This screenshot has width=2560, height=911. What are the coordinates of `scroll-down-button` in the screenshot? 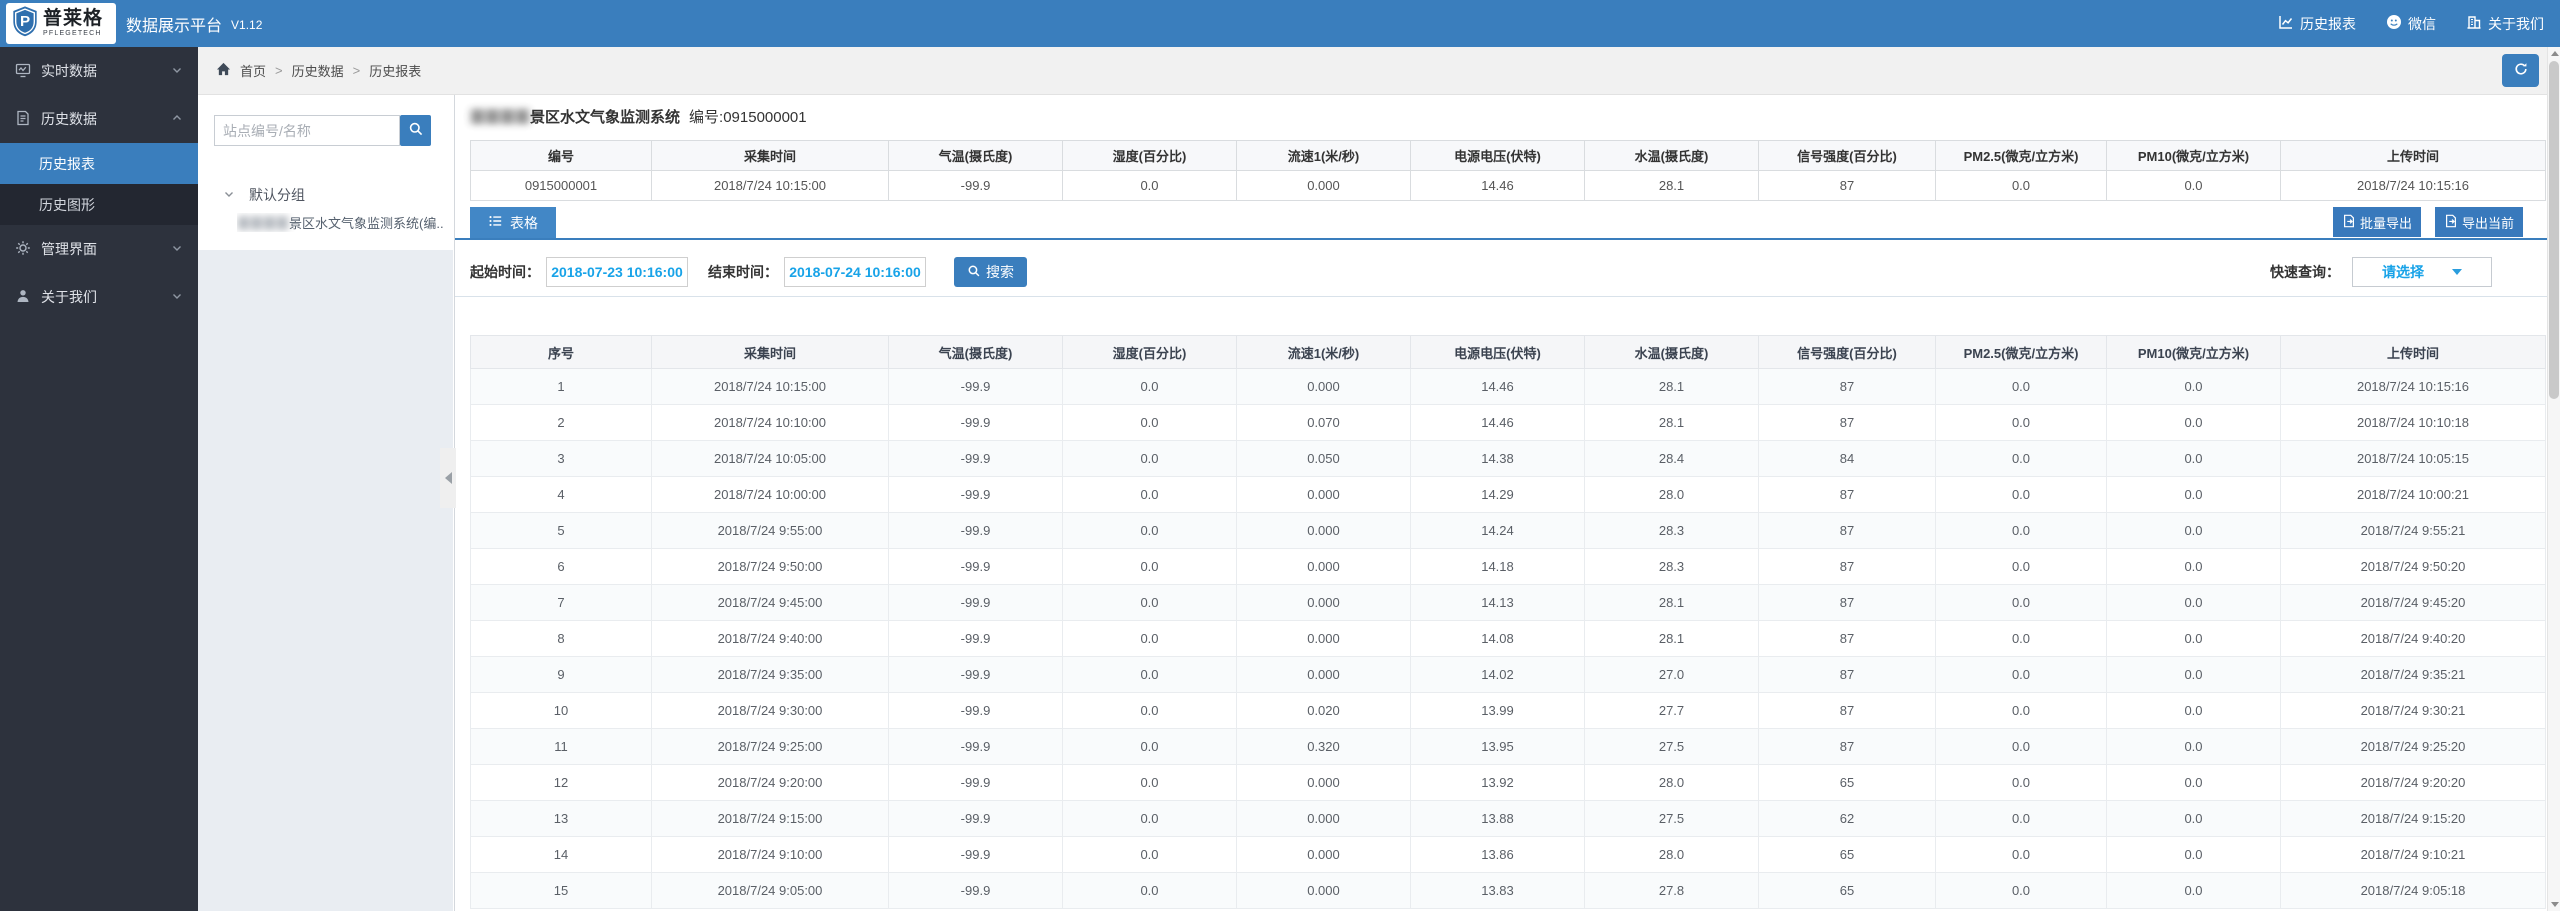 It's located at (2554, 904).